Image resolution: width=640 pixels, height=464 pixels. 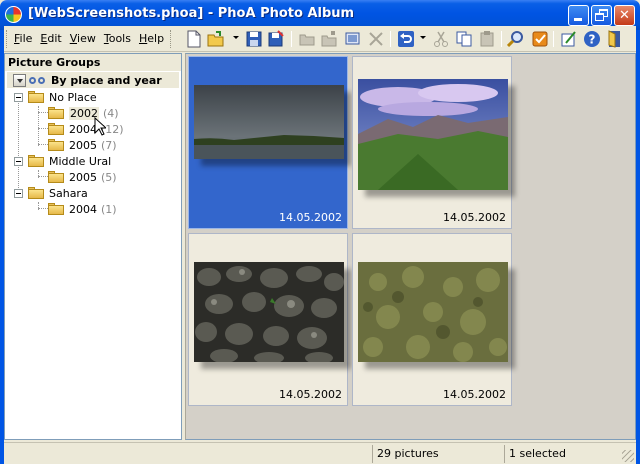 I want to click on thumbnail-4: 14.05.2002, so click(x=432, y=319).